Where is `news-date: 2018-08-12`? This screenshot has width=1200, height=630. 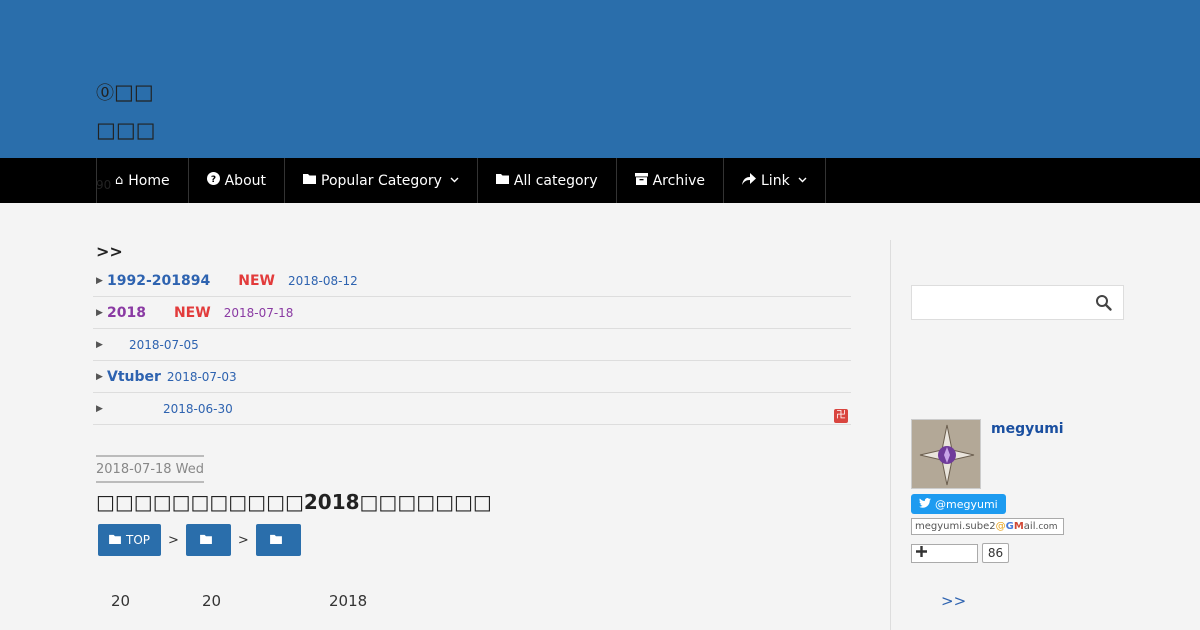 news-date: 2018-08-12 is located at coordinates (322, 280).